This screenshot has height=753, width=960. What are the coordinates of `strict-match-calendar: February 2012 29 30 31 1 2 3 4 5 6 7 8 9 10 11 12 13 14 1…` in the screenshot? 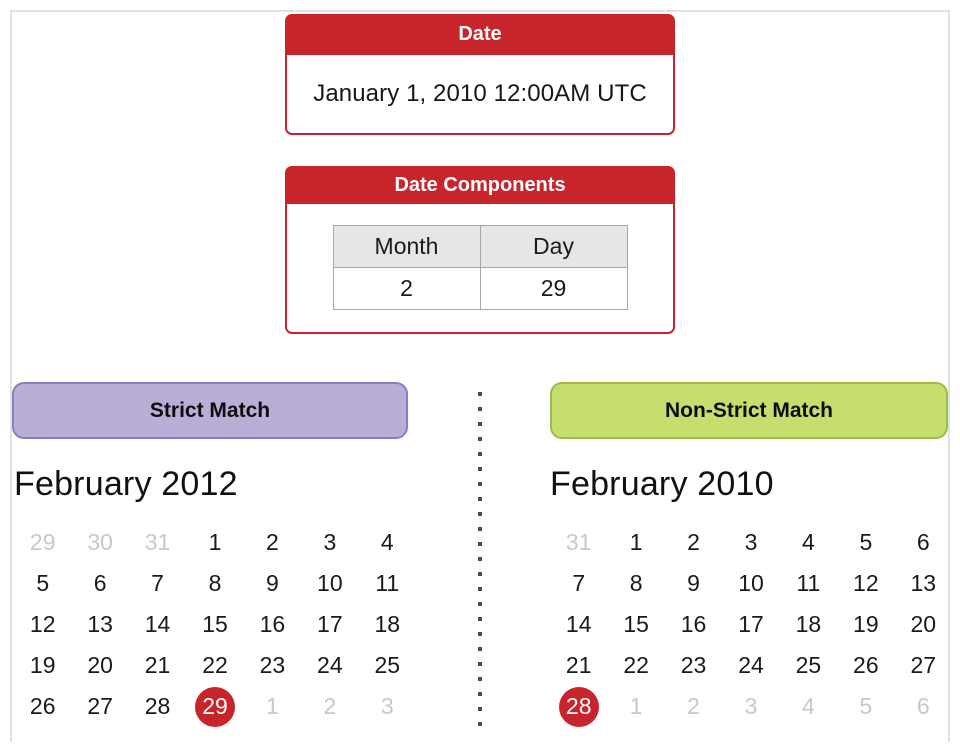 It's located at (215, 594).